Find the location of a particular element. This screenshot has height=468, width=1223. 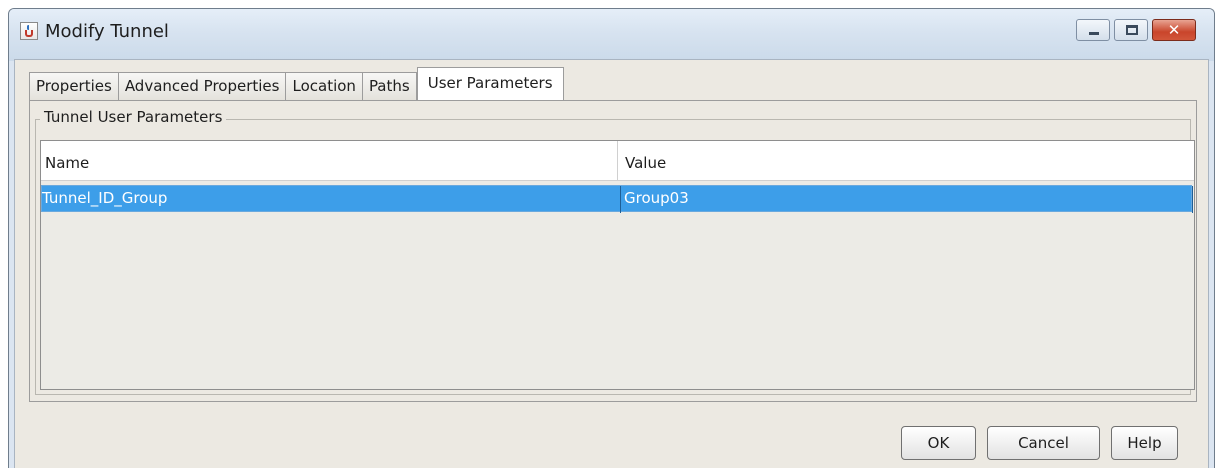

maximize-button is located at coordinates (1131, 30).